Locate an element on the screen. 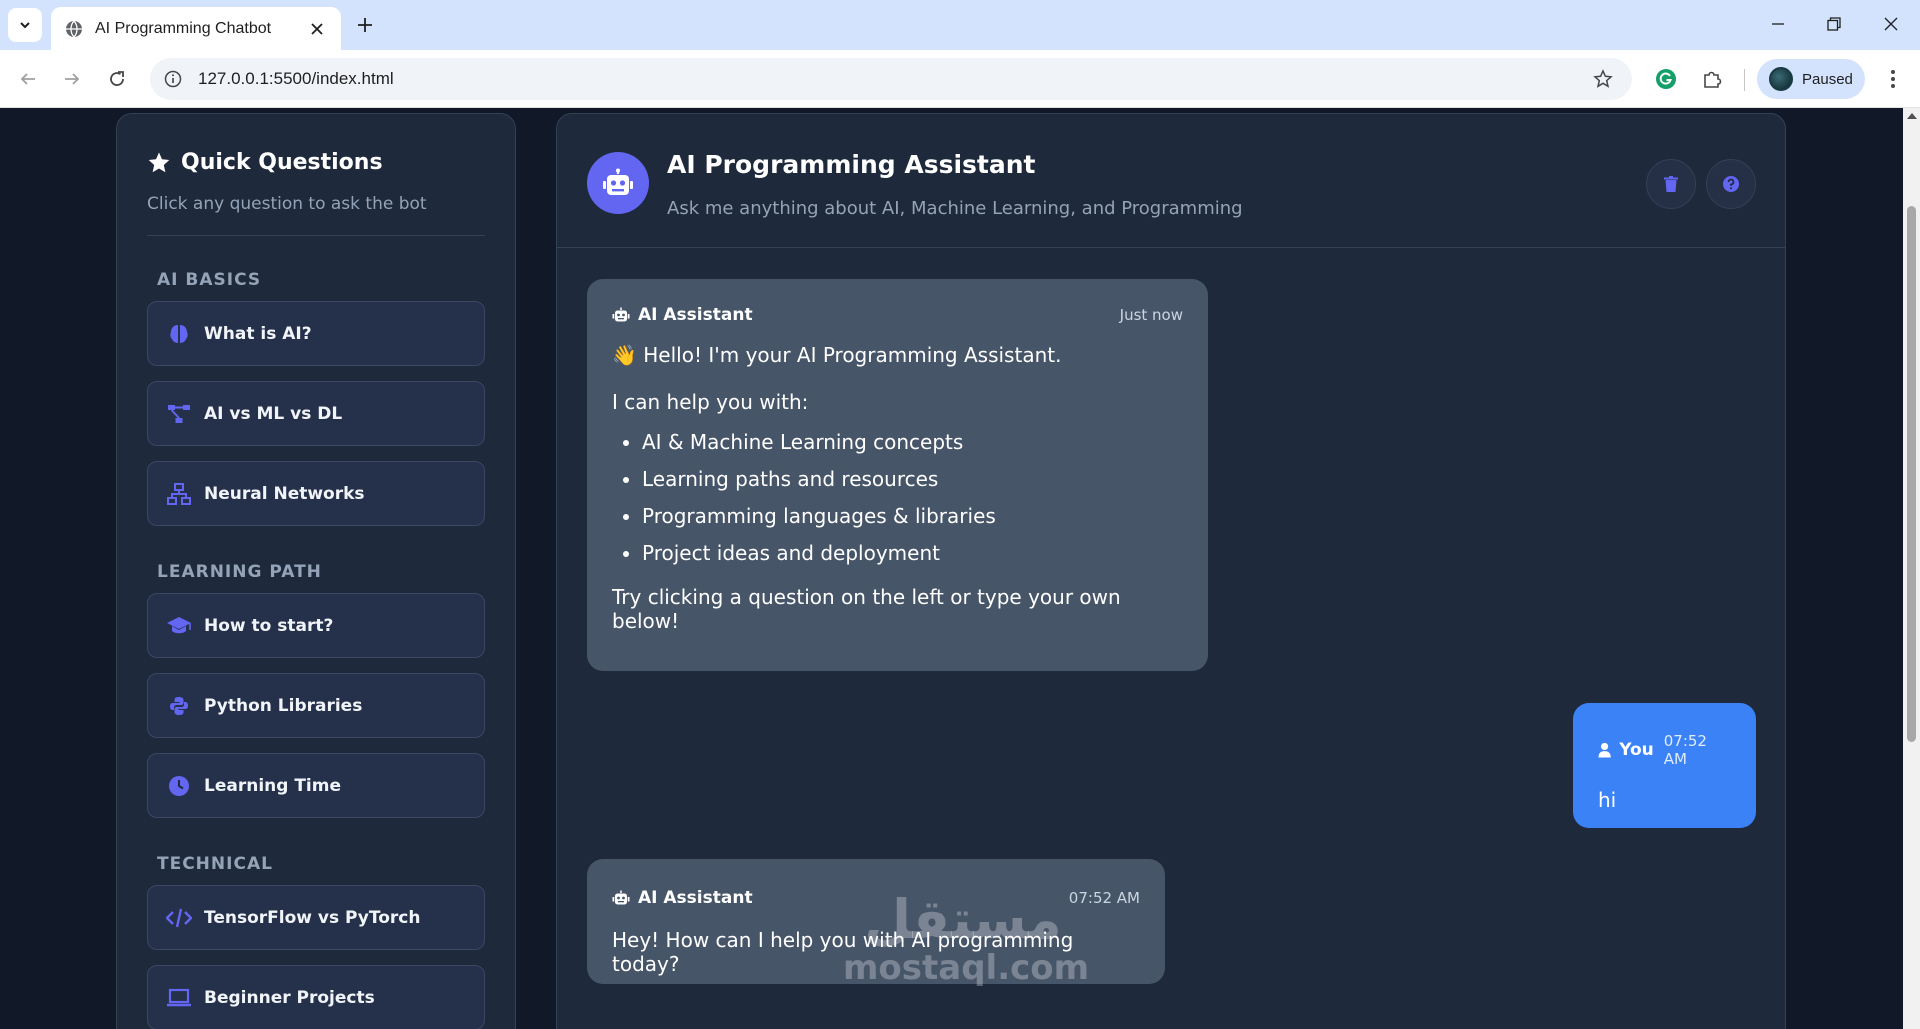 This screenshot has width=1920, height=1029. diagram-icon is located at coordinates (179, 414).